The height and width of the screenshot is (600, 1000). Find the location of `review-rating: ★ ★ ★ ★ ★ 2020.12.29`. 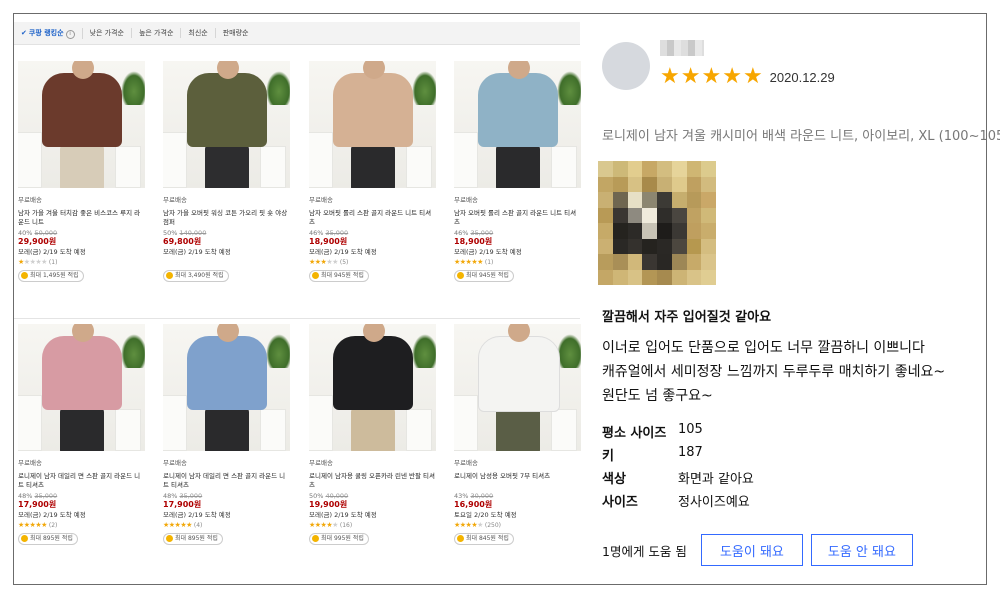

review-rating: ★ ★ ★ ★ ★ 2020.12.29 is located at coordinates (747, 77).